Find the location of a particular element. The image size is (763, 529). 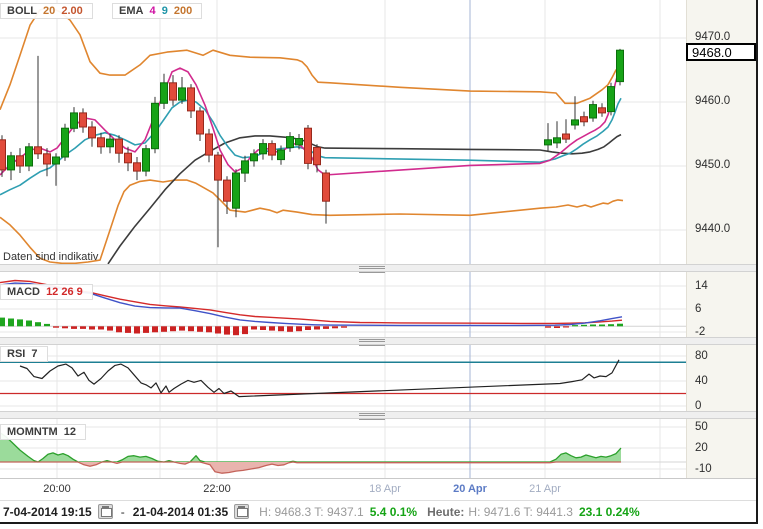

legend-macd: MACD 12 26 9 is located at coordinates (46, 292).